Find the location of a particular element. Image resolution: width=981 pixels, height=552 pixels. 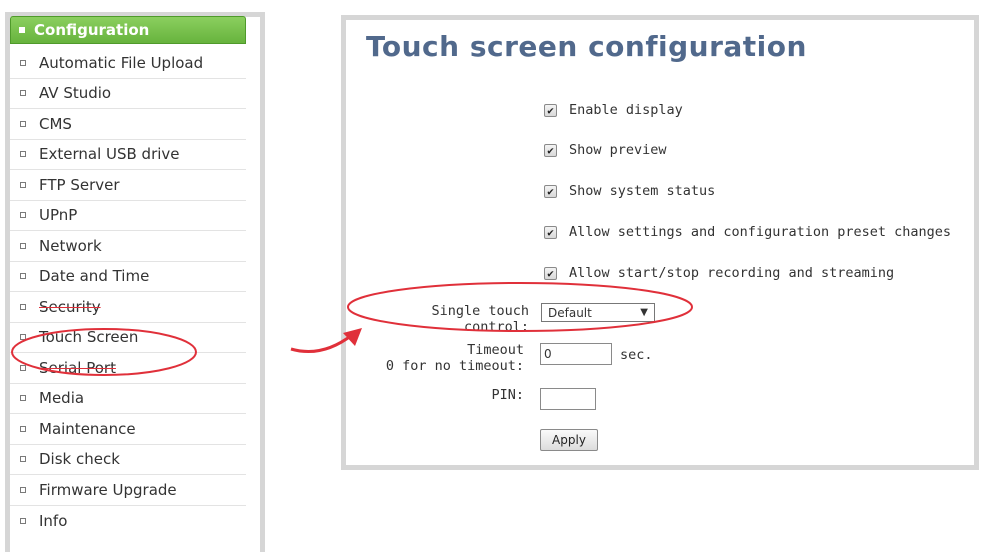

sidebar-header-configuration: Configuration is located at coordinates (128, 30).